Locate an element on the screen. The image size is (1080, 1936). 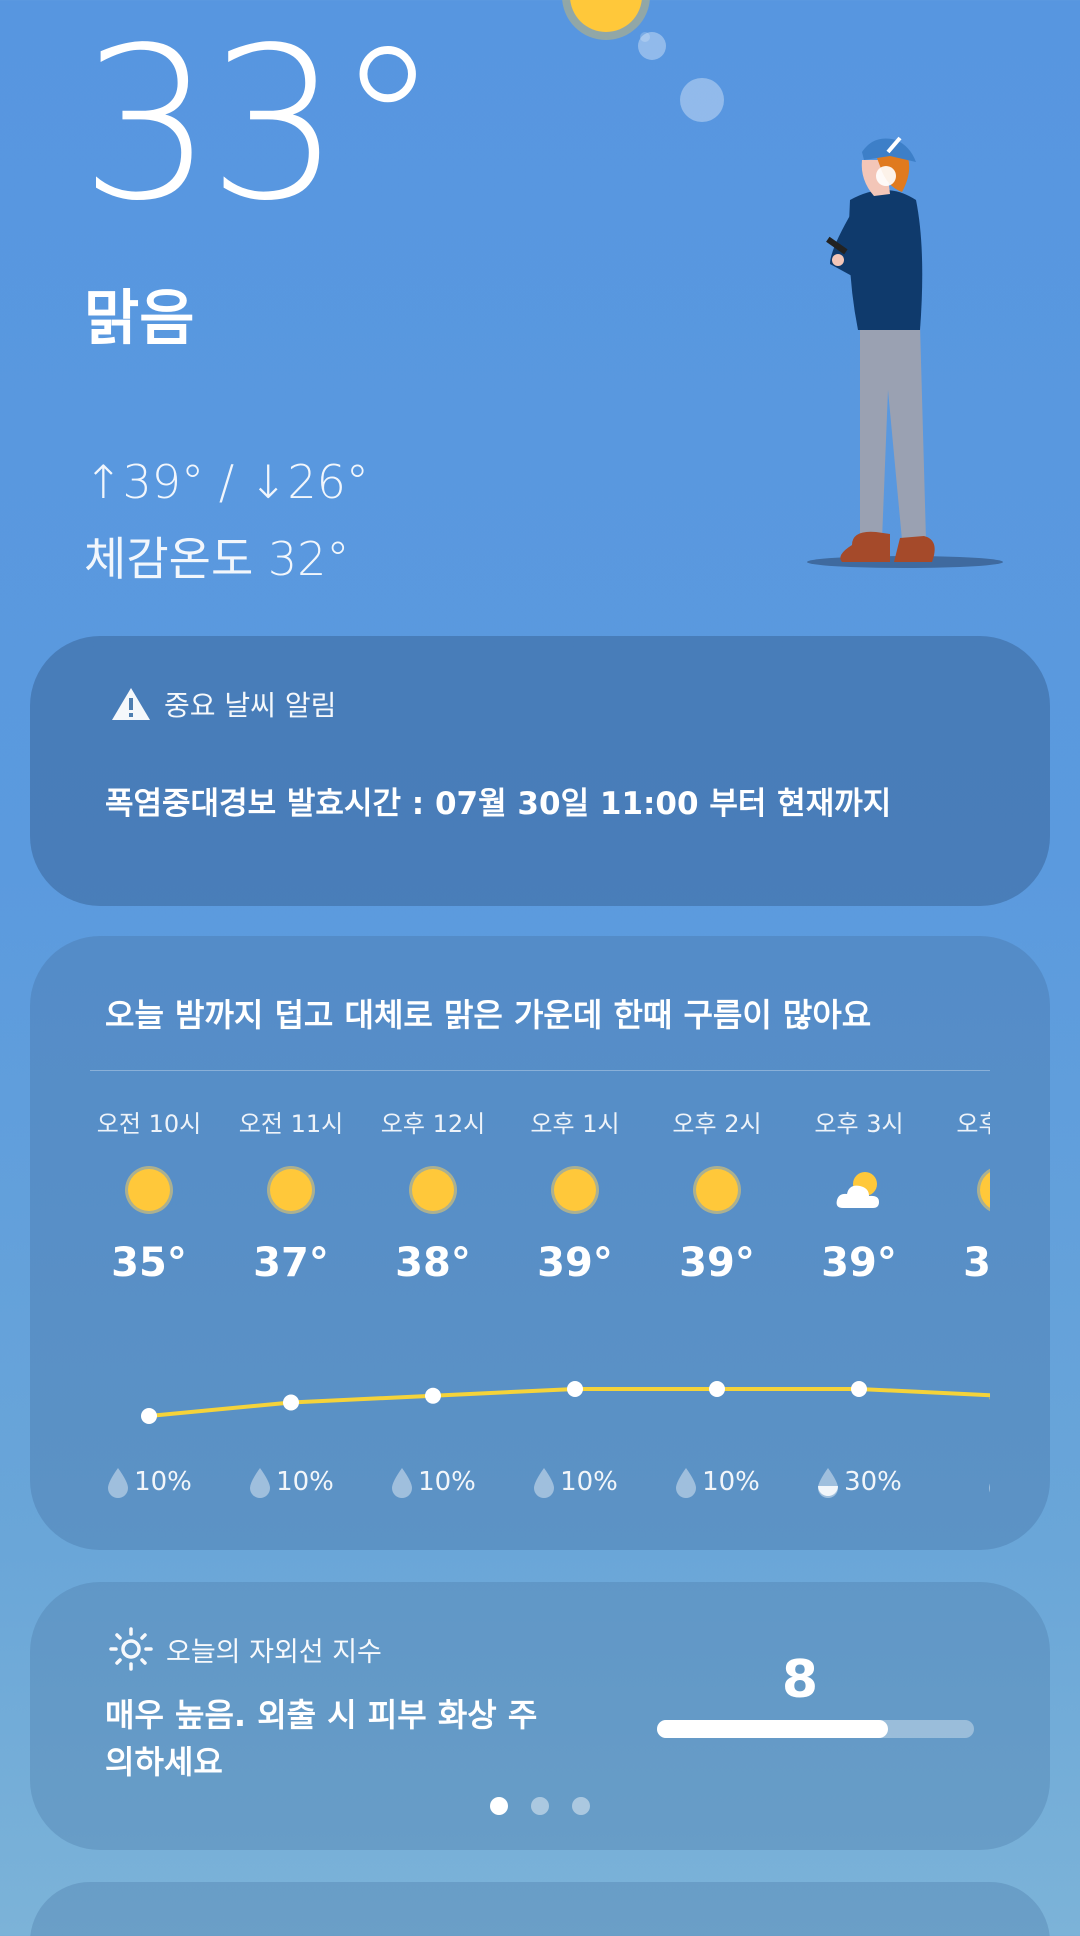
hour-label: 오전 11시 is located at coordinates (291, 1124).